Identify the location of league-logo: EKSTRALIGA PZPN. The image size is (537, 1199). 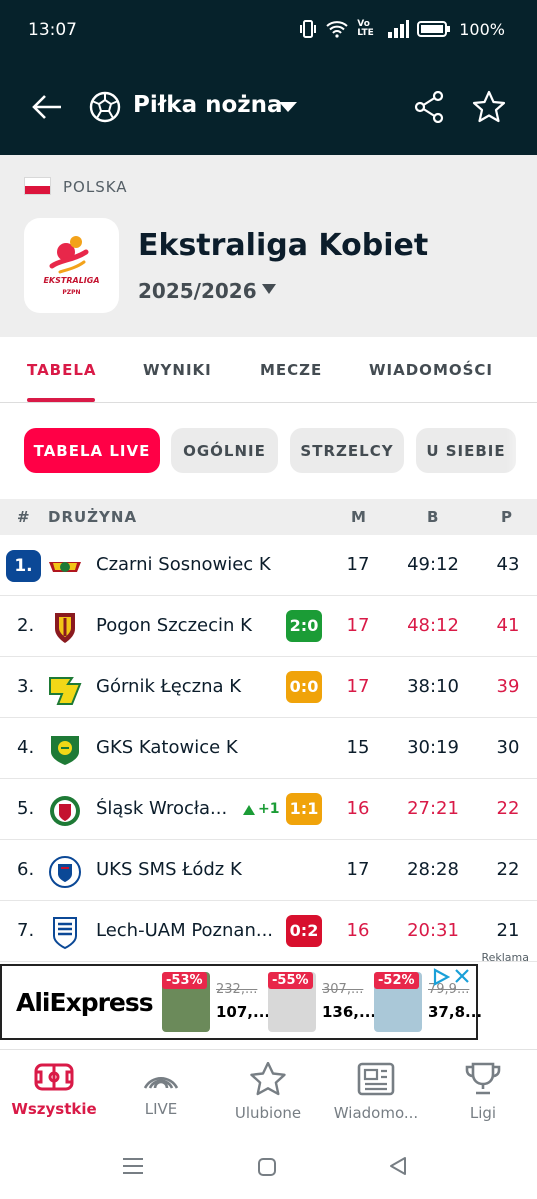
(71, 265).